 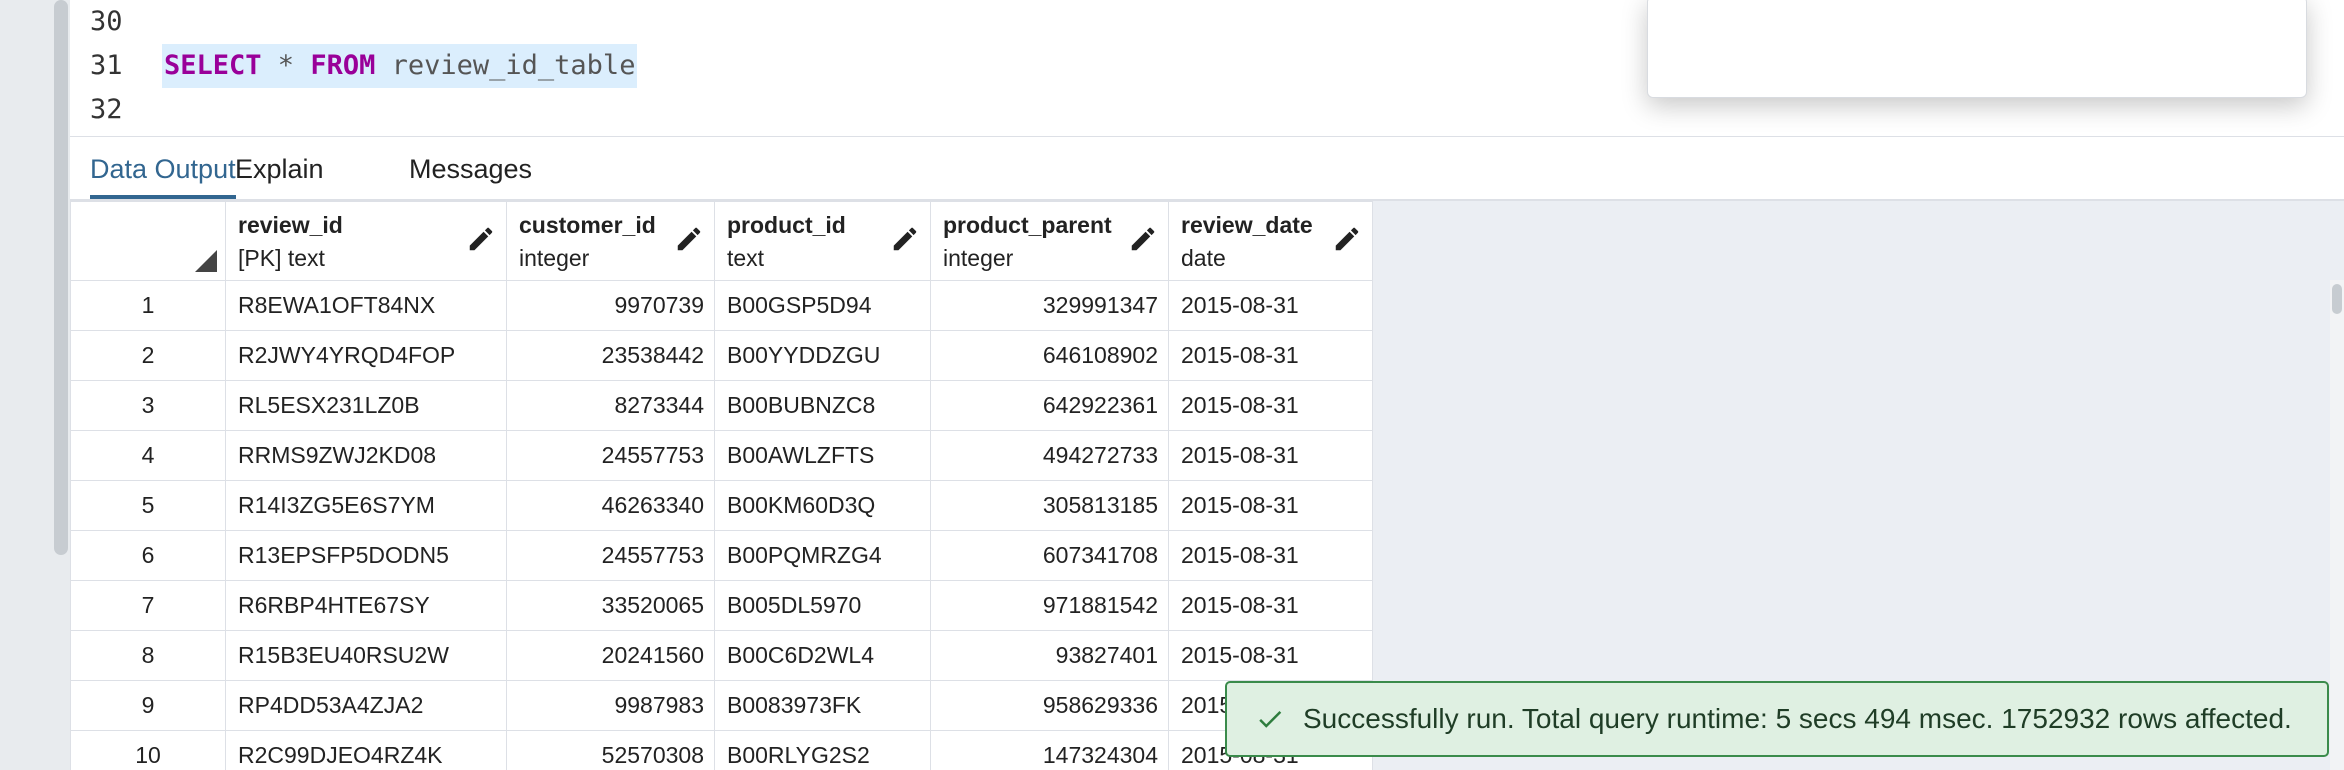 What do you see at coordinates (610, 705) in the screenshot?
I see `cell-customer-id: 9987983` at bounding box center [610, 705].